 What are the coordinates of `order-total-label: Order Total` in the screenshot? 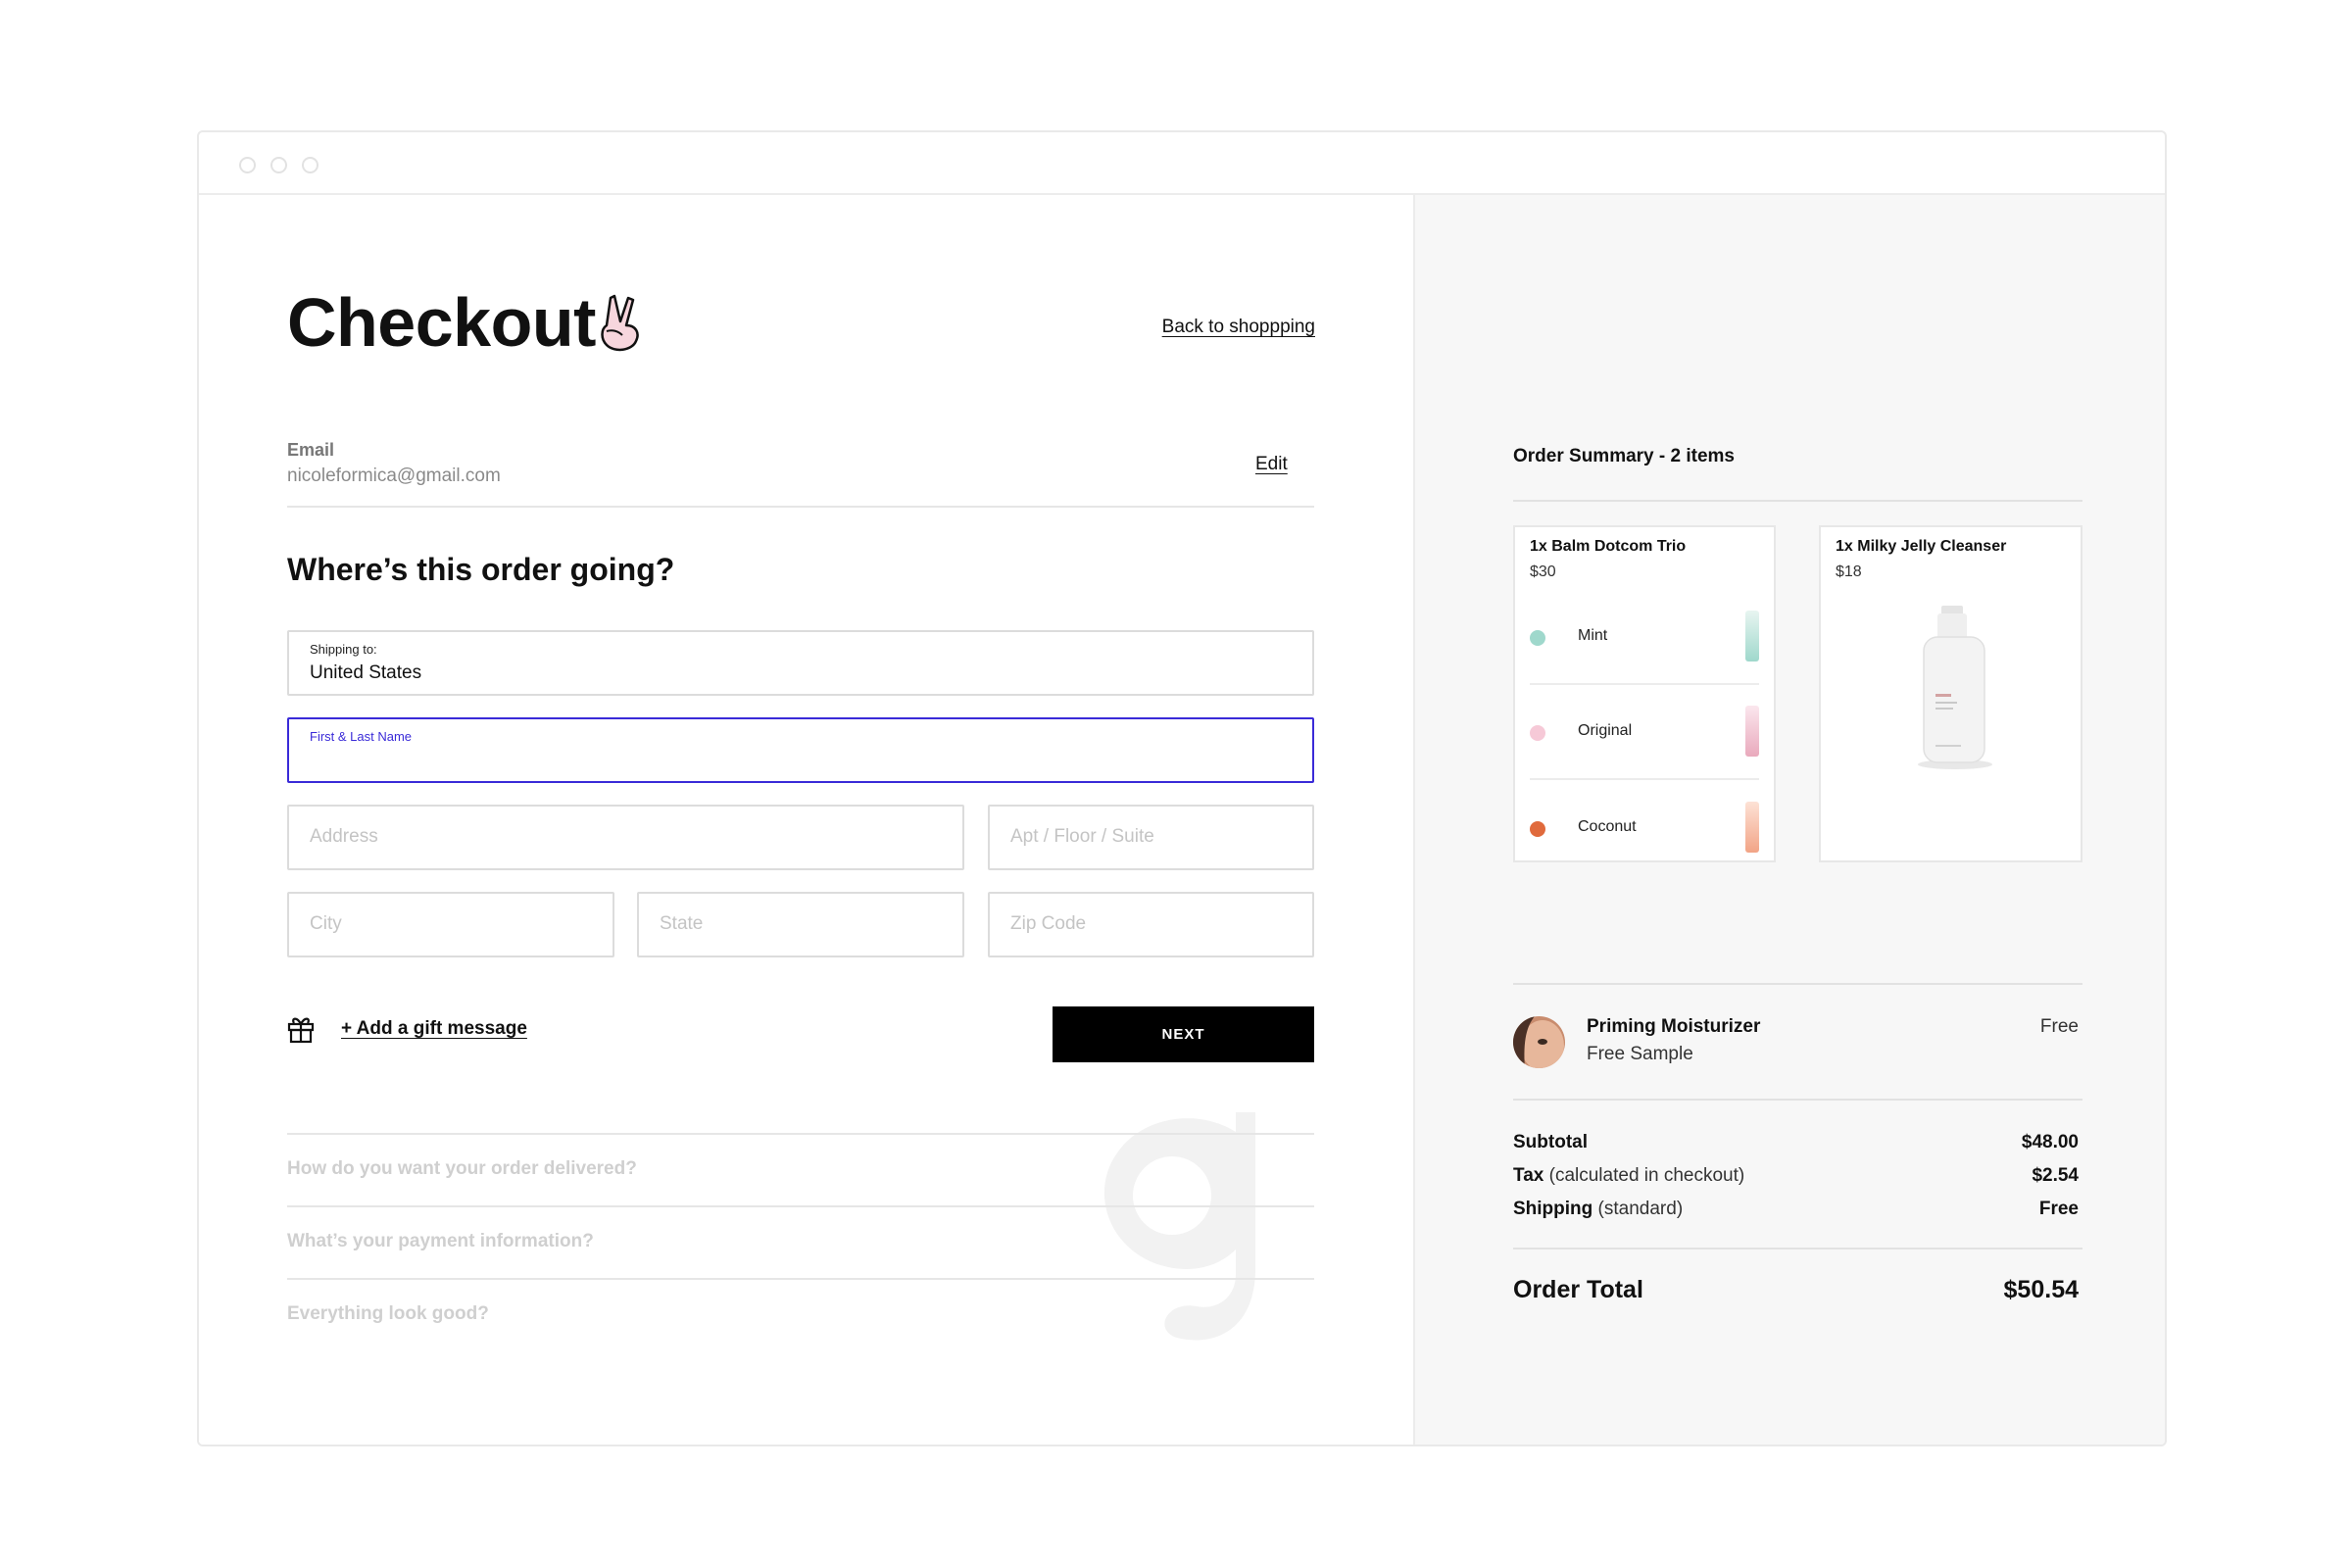 It's located at (1578, 1289).